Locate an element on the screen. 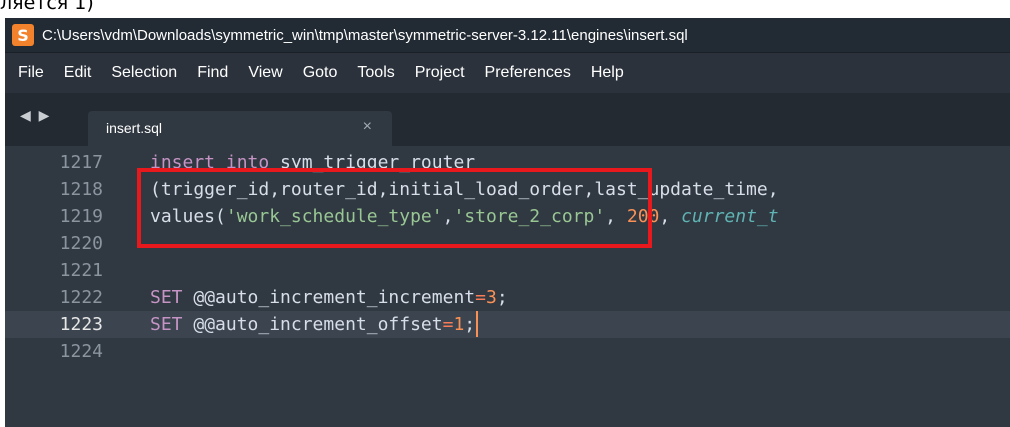 This screenshot has height=427, width=1010. code-token: , is located at coordinates (670, 216).